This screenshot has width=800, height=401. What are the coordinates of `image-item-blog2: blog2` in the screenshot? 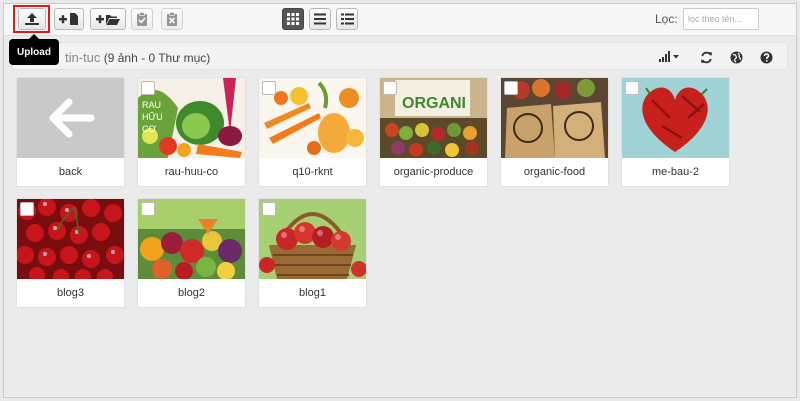 It's located at (191, 253).